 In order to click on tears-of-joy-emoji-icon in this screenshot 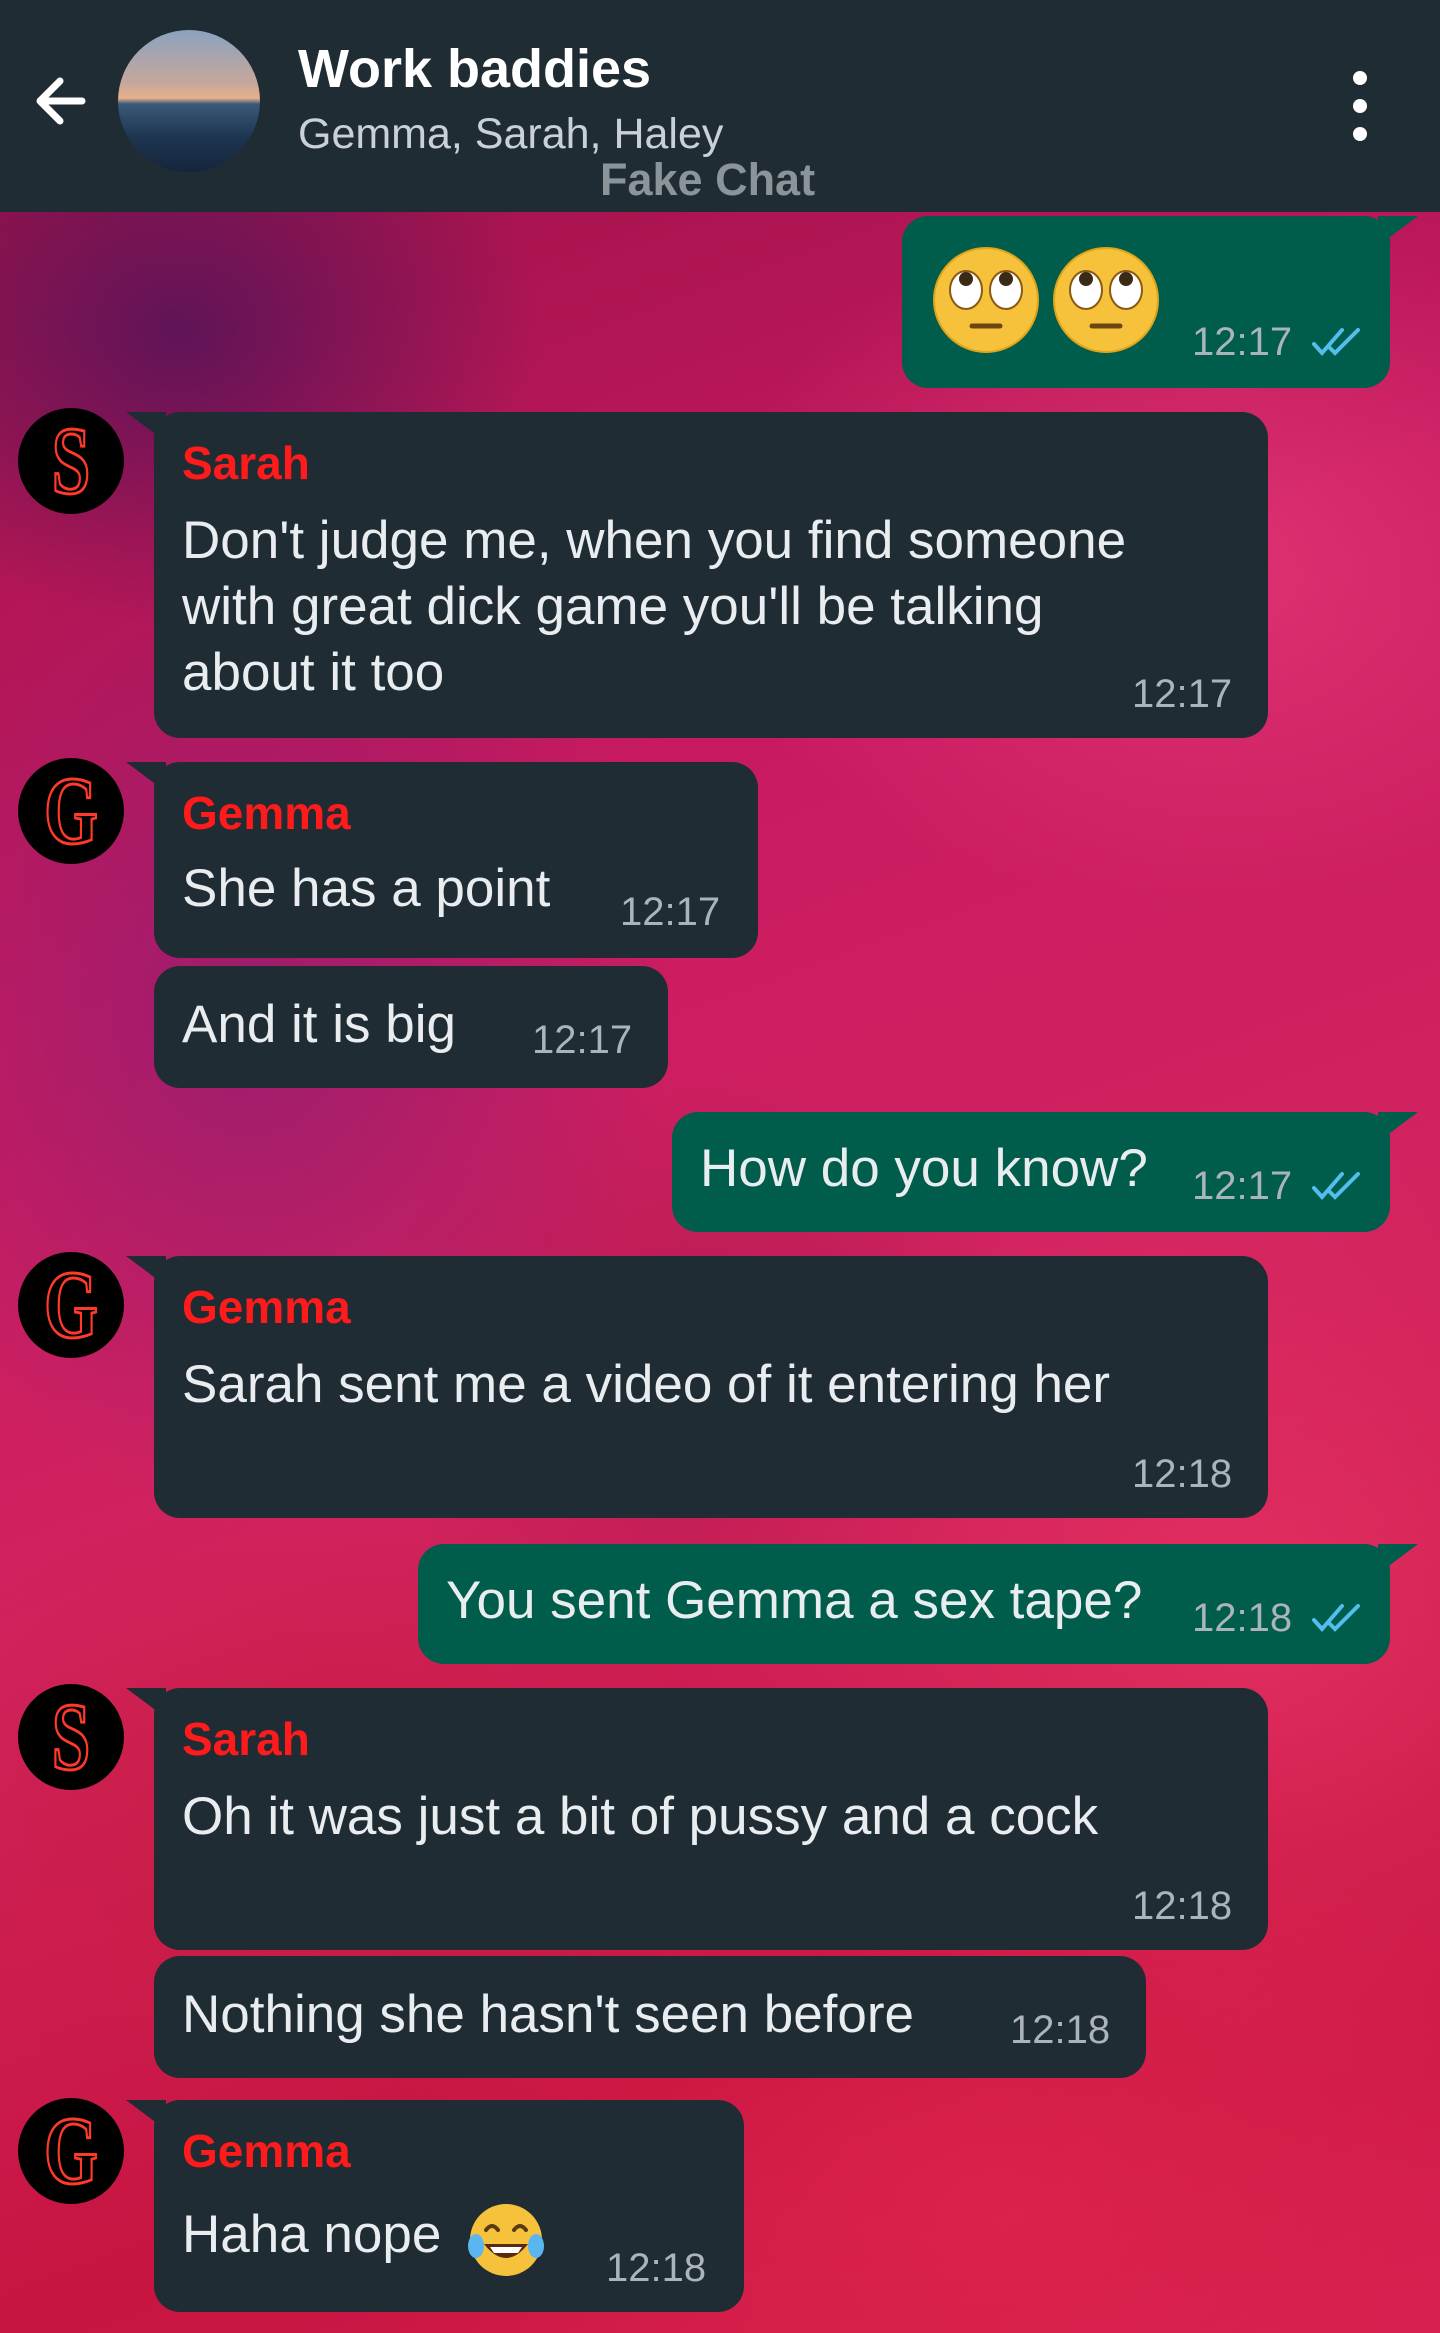, I will do `click(506, 2240)`.